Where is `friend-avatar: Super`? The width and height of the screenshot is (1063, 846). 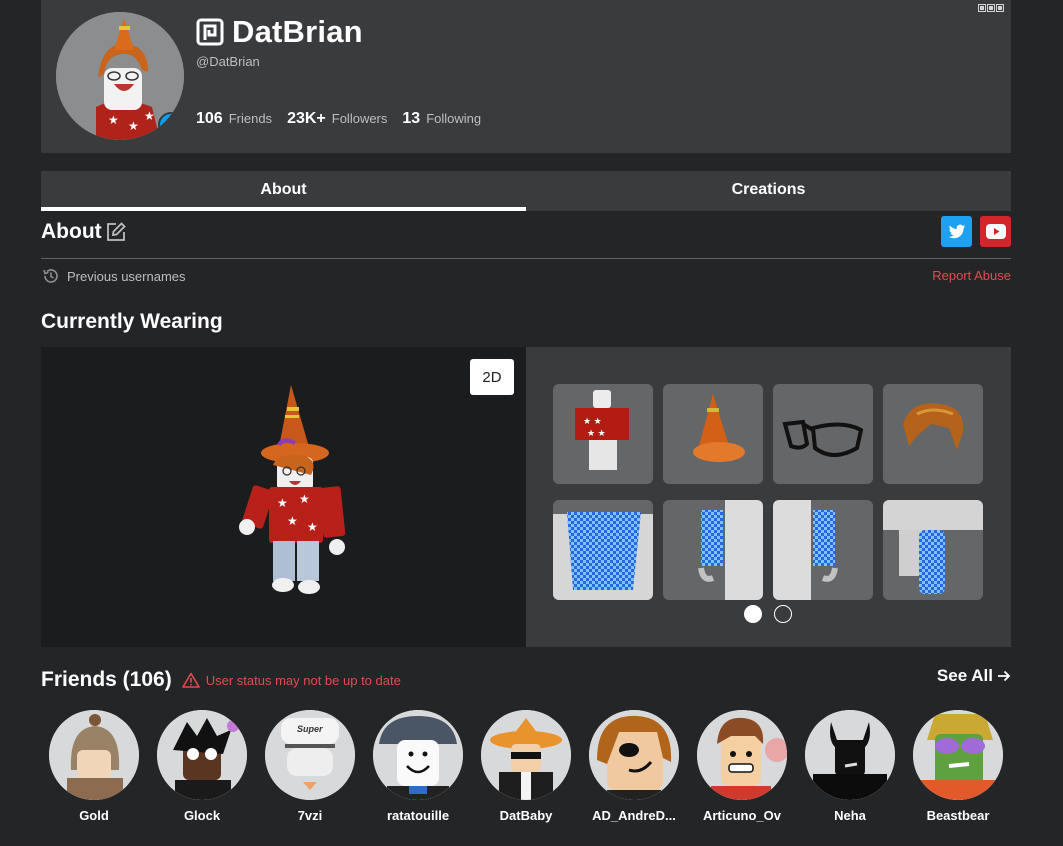
friend-avatar: Super is located at coordinates (310, 755).